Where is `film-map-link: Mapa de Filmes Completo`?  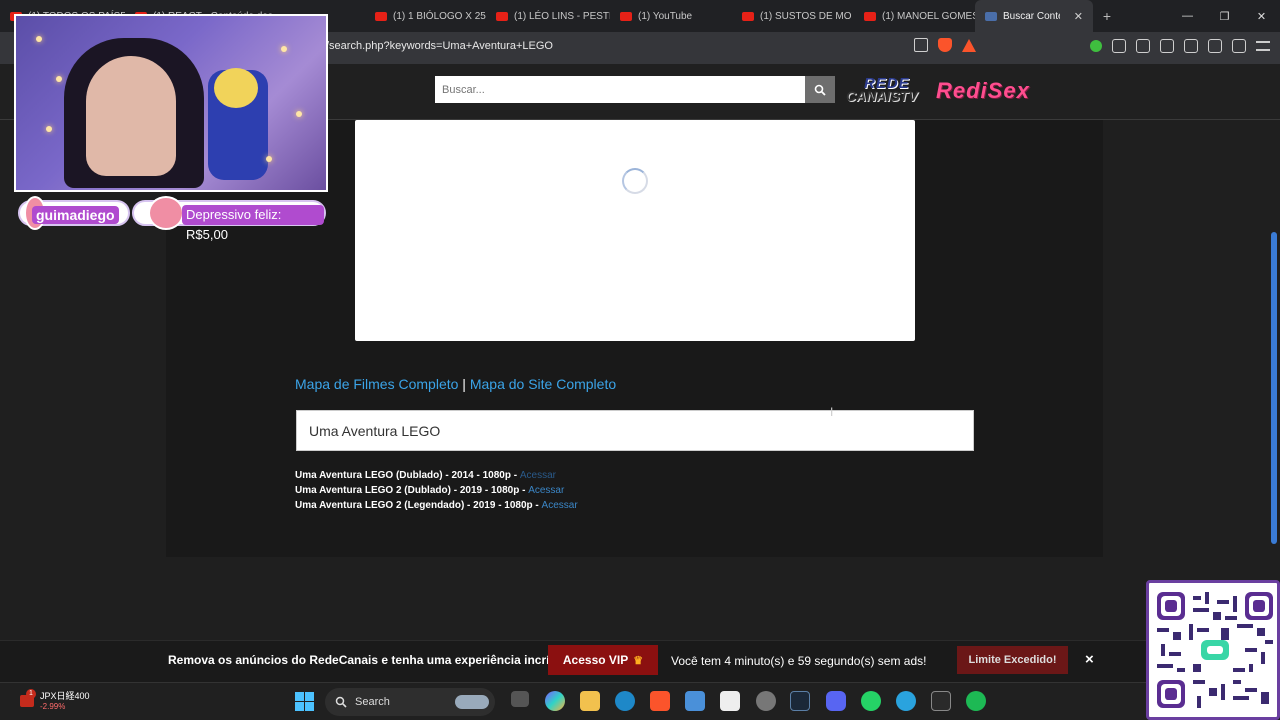 film-map-link: Mapa de Filmes Completo is located at coordinates (376, 384).